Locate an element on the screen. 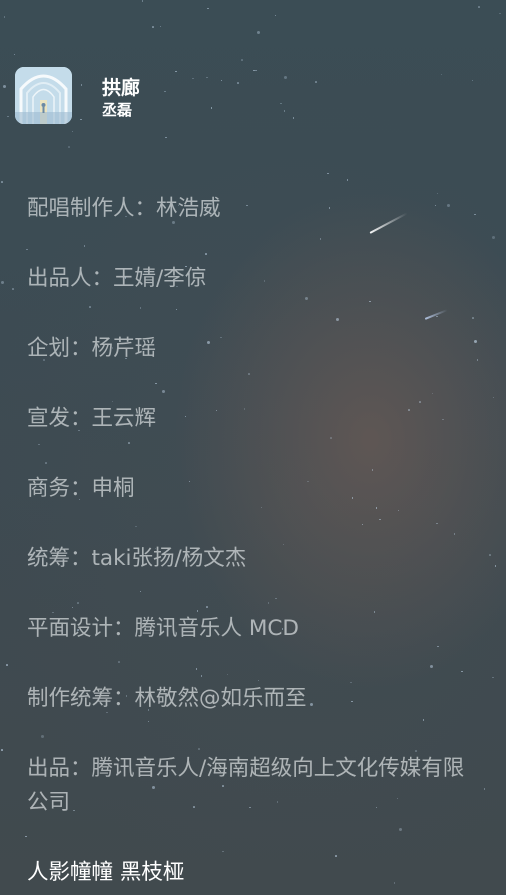  current-lyric-line: 人影幢幢 黑枝桠 is located at coordinates (254, 873).